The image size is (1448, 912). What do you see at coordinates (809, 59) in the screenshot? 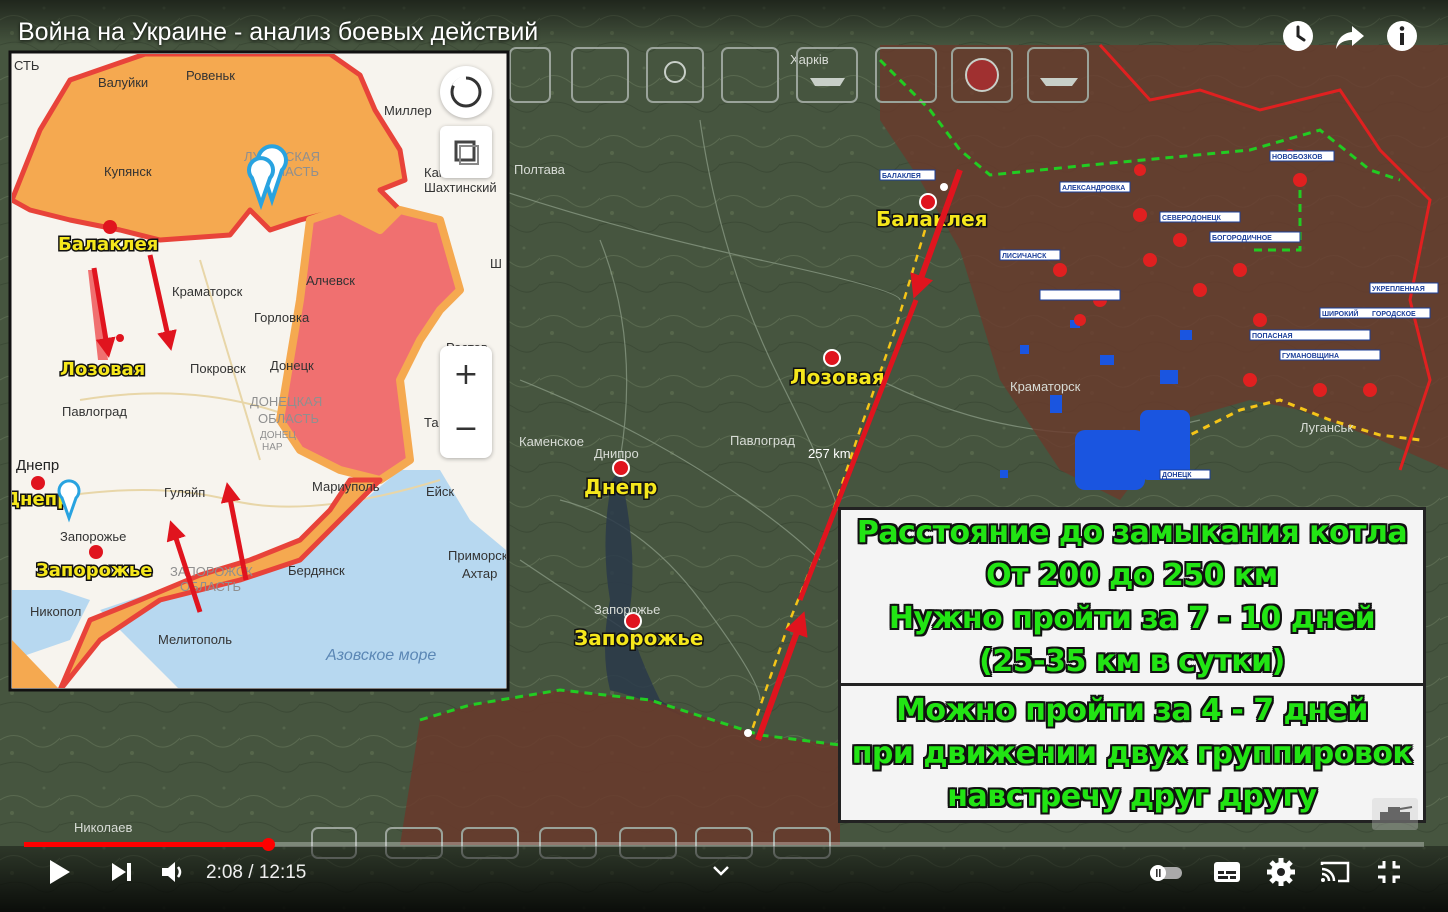
I see `town-label: Харків` at bounding box center [809, 59].